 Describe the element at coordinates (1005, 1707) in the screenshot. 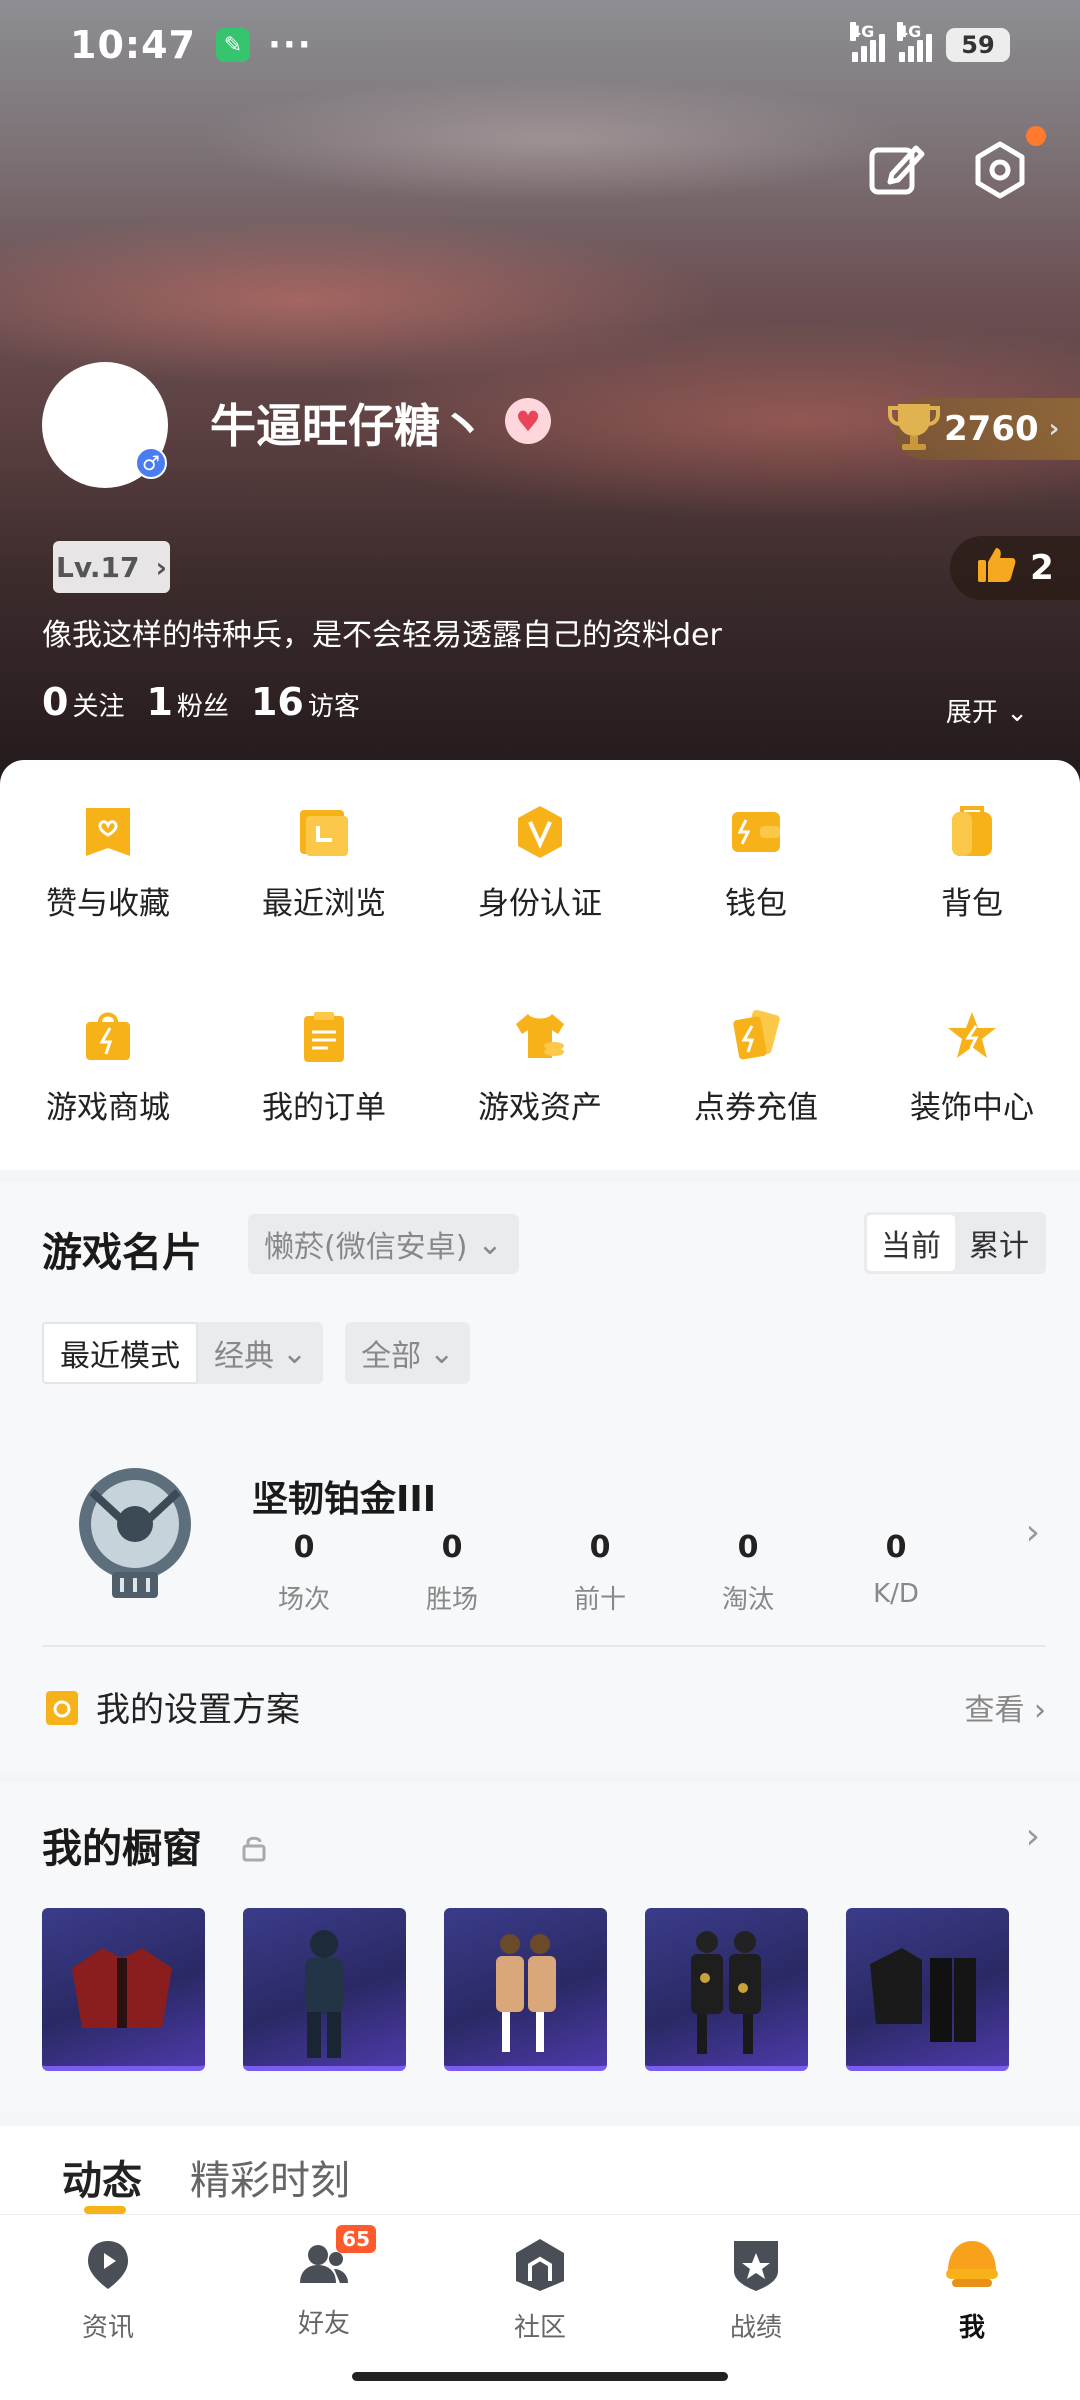

I see `view-link: 查看 ›` at that location.